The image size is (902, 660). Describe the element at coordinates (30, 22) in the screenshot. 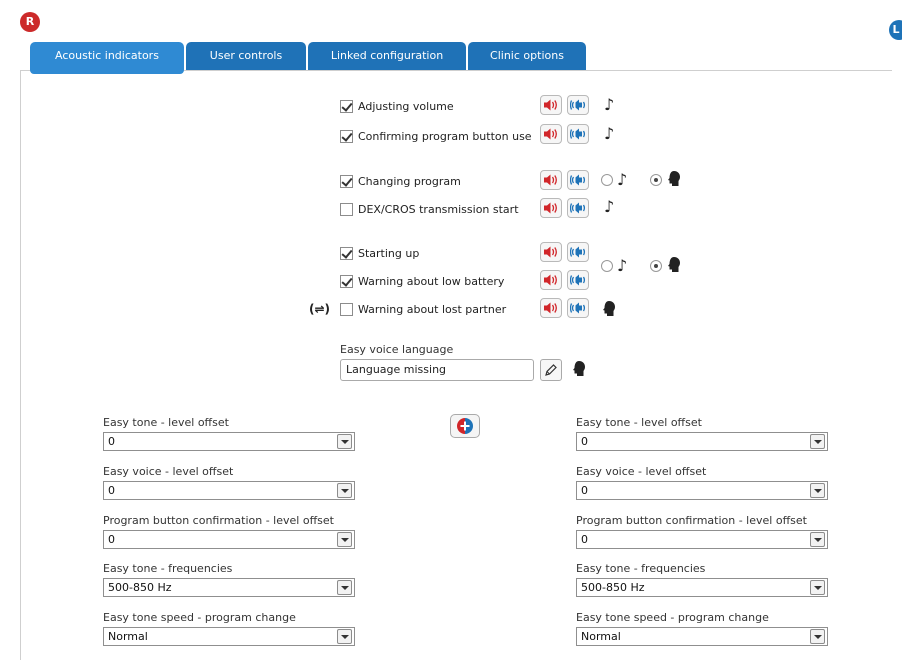

I see `left-side-badge: R` at that location.